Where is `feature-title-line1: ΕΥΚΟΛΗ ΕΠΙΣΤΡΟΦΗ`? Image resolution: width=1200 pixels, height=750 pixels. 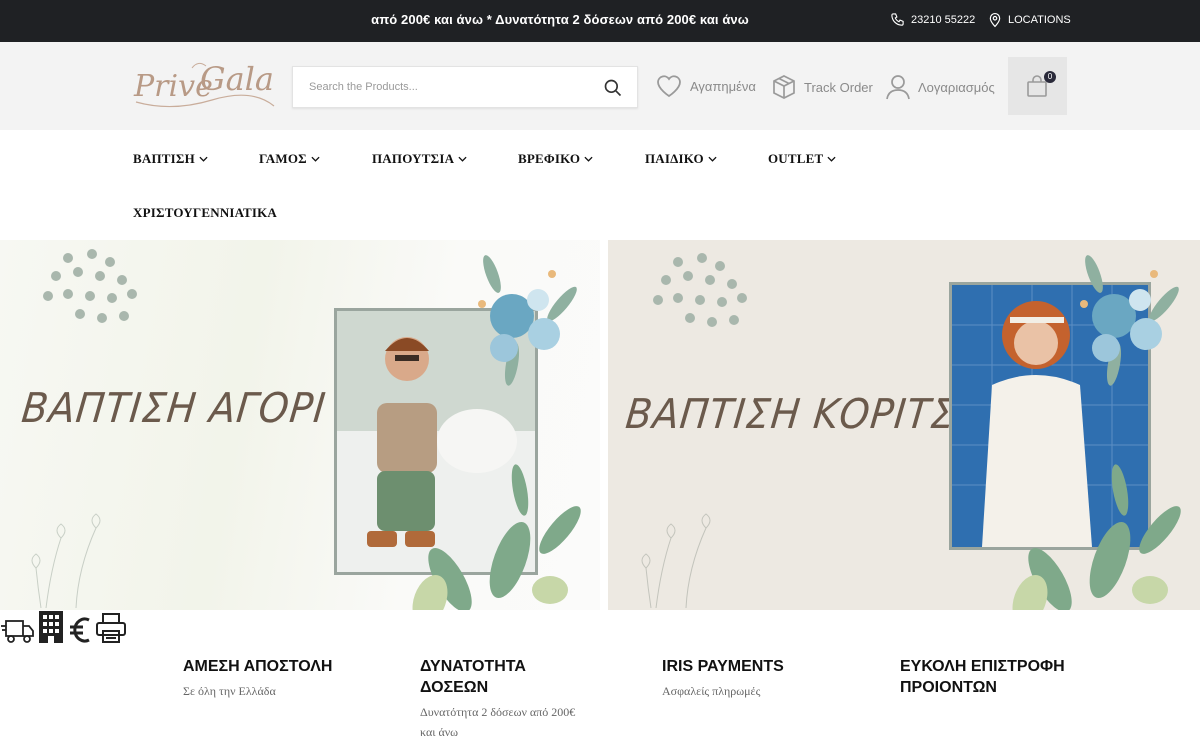
feature-title-line1: ΕΥΚΟΛΗ ΕΠΙΣΤΡΟΦΗ is located at coordinates (982, 666).